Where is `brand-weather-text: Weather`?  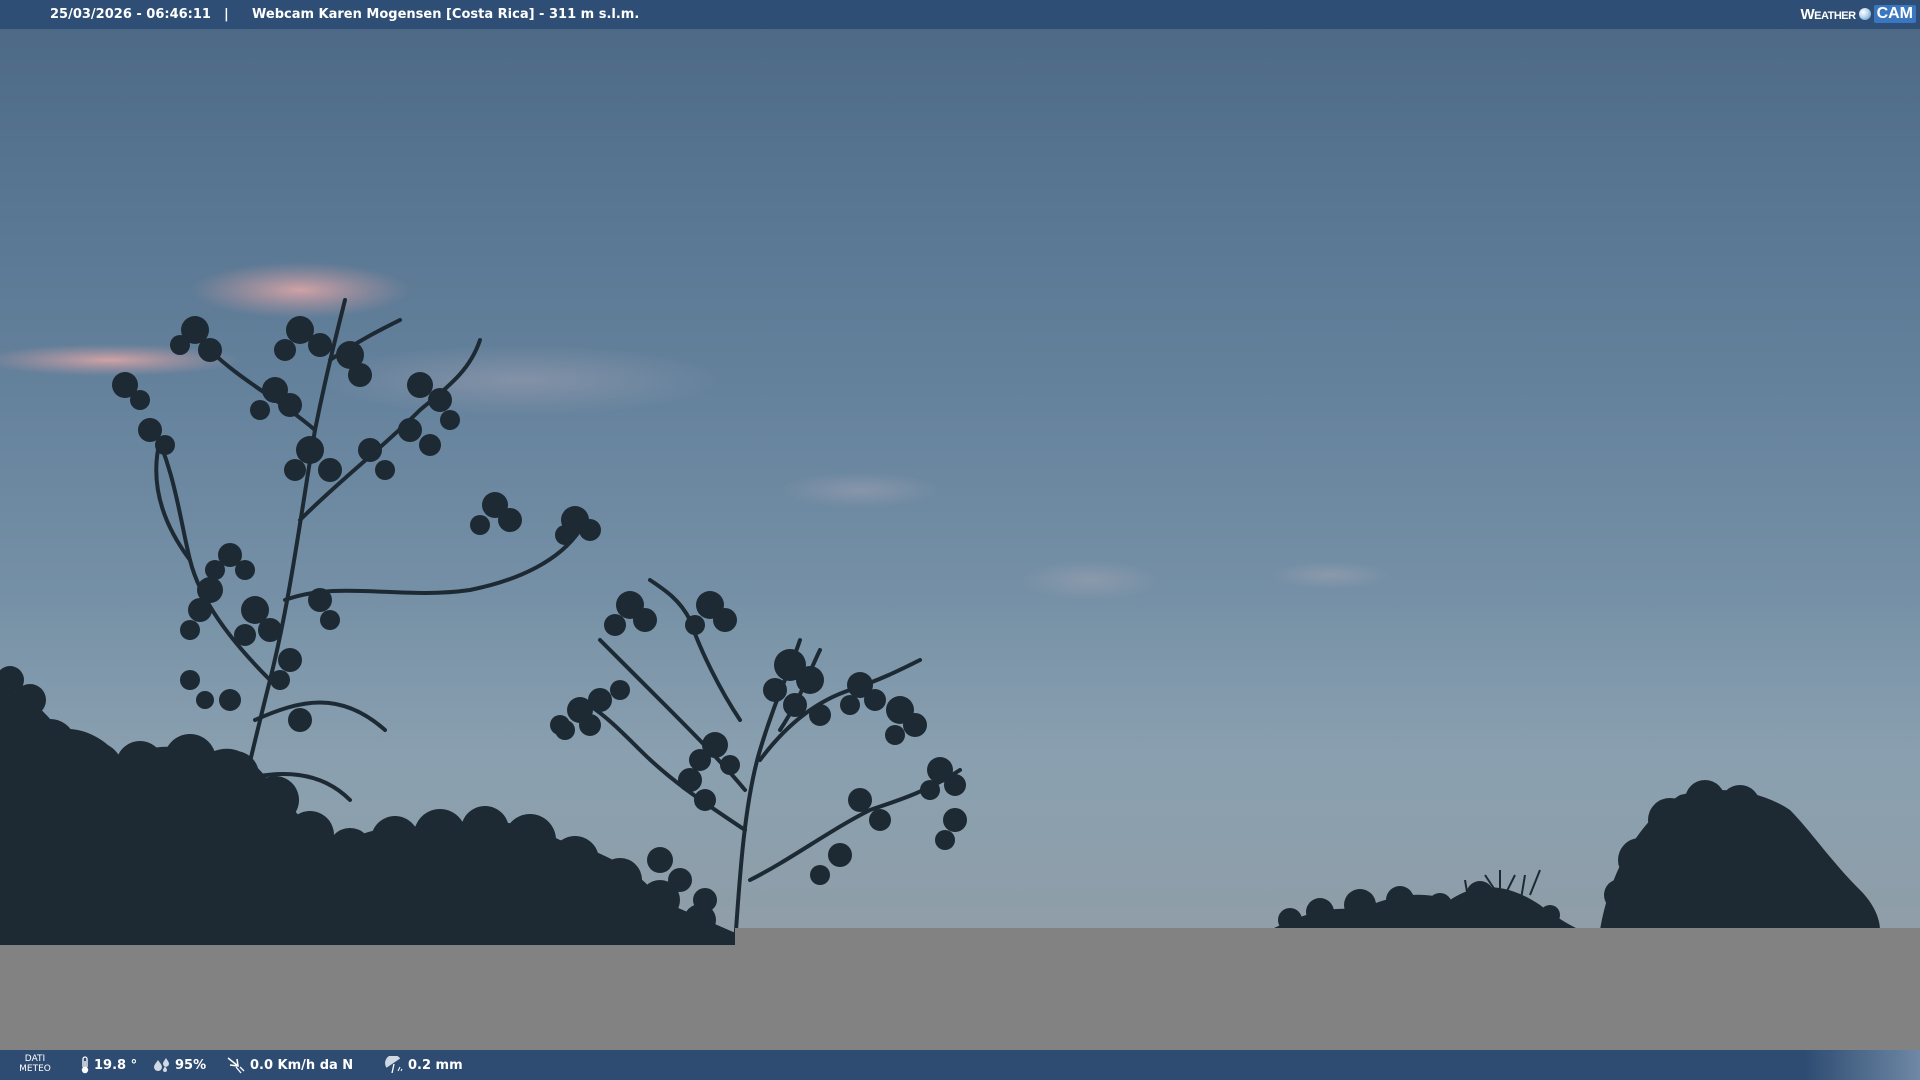 brand-weather-text: Weather is located at coordinates (1828, 14).